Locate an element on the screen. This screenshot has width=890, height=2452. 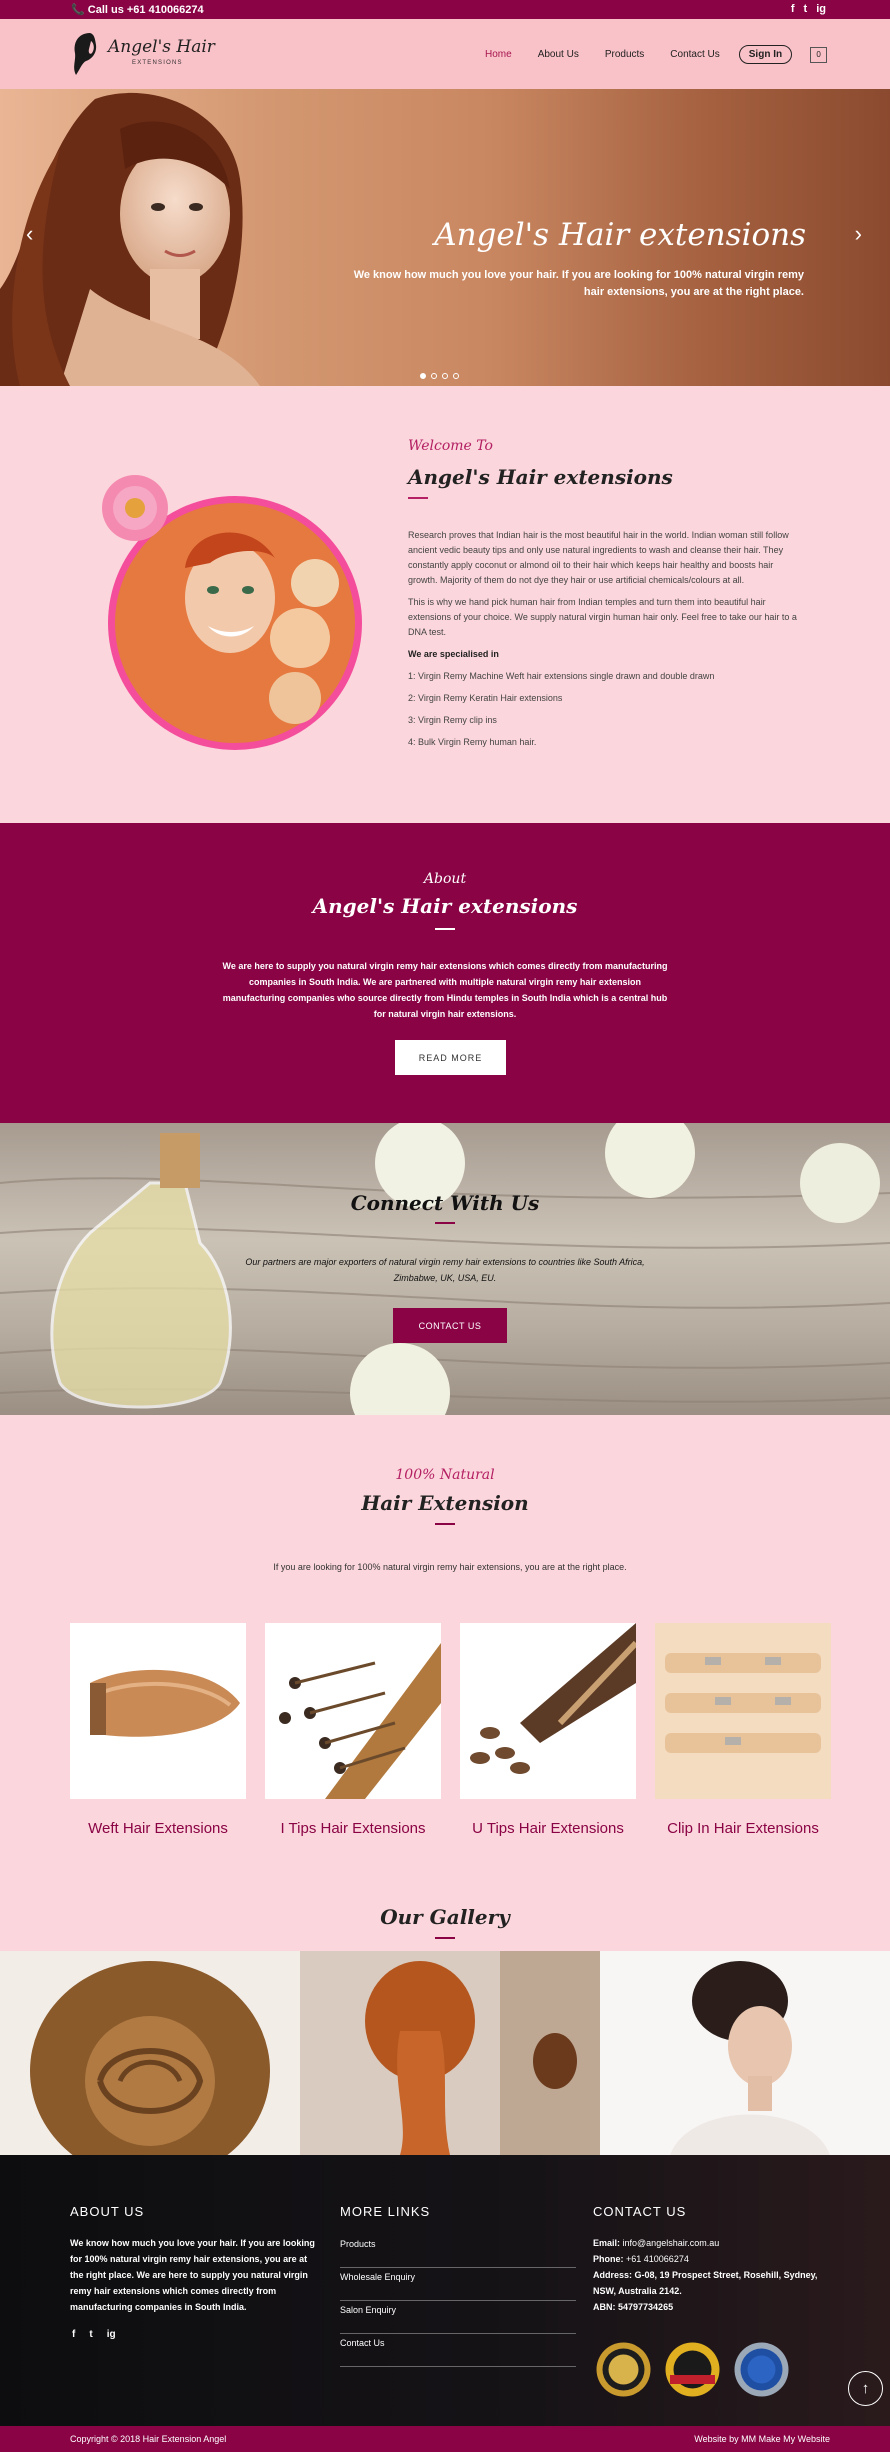
product-label: Weft Hair Extensions is located at coordinates (158, 1828).